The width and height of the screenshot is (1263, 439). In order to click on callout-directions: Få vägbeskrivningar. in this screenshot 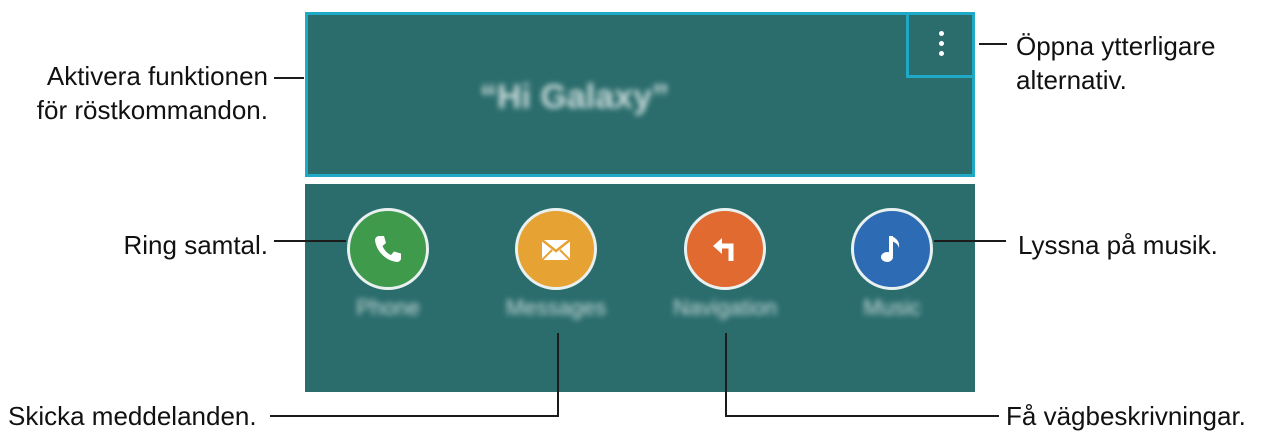, I will do `click(1126, 416)`.